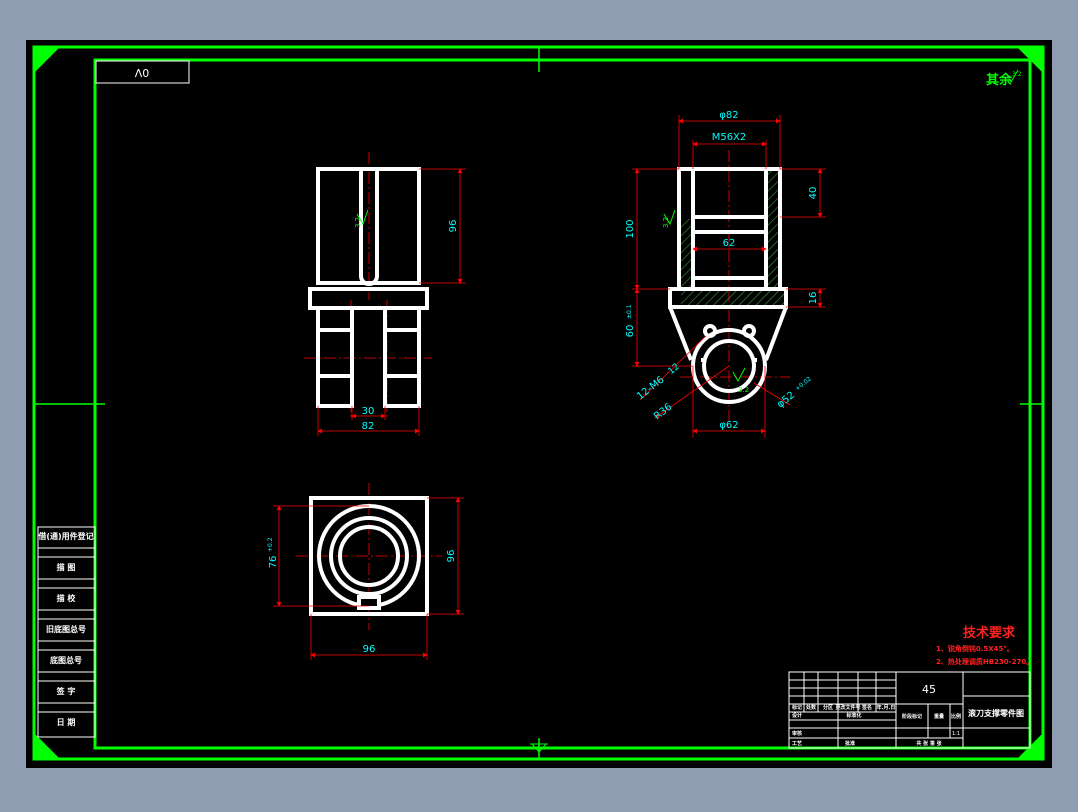 This screenshot has width=1078, height=812. Describe the element at coordinates (65, 536) in the screenshot. I see `side-row-0: 借(通)用件登记` at that location.